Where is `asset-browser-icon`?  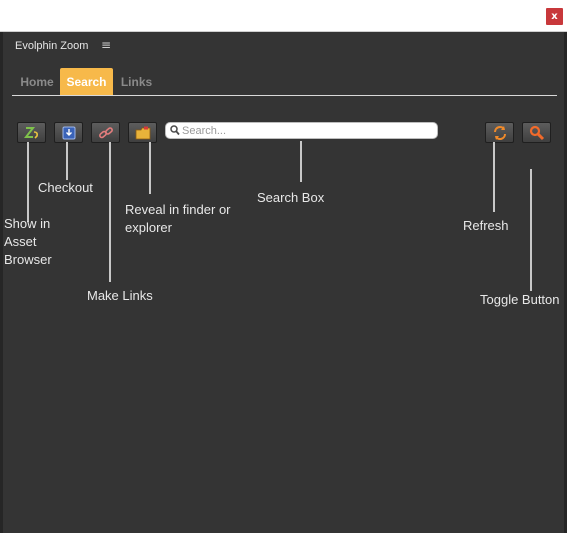
asset-browser-icon is located at coordinates (30, 132).